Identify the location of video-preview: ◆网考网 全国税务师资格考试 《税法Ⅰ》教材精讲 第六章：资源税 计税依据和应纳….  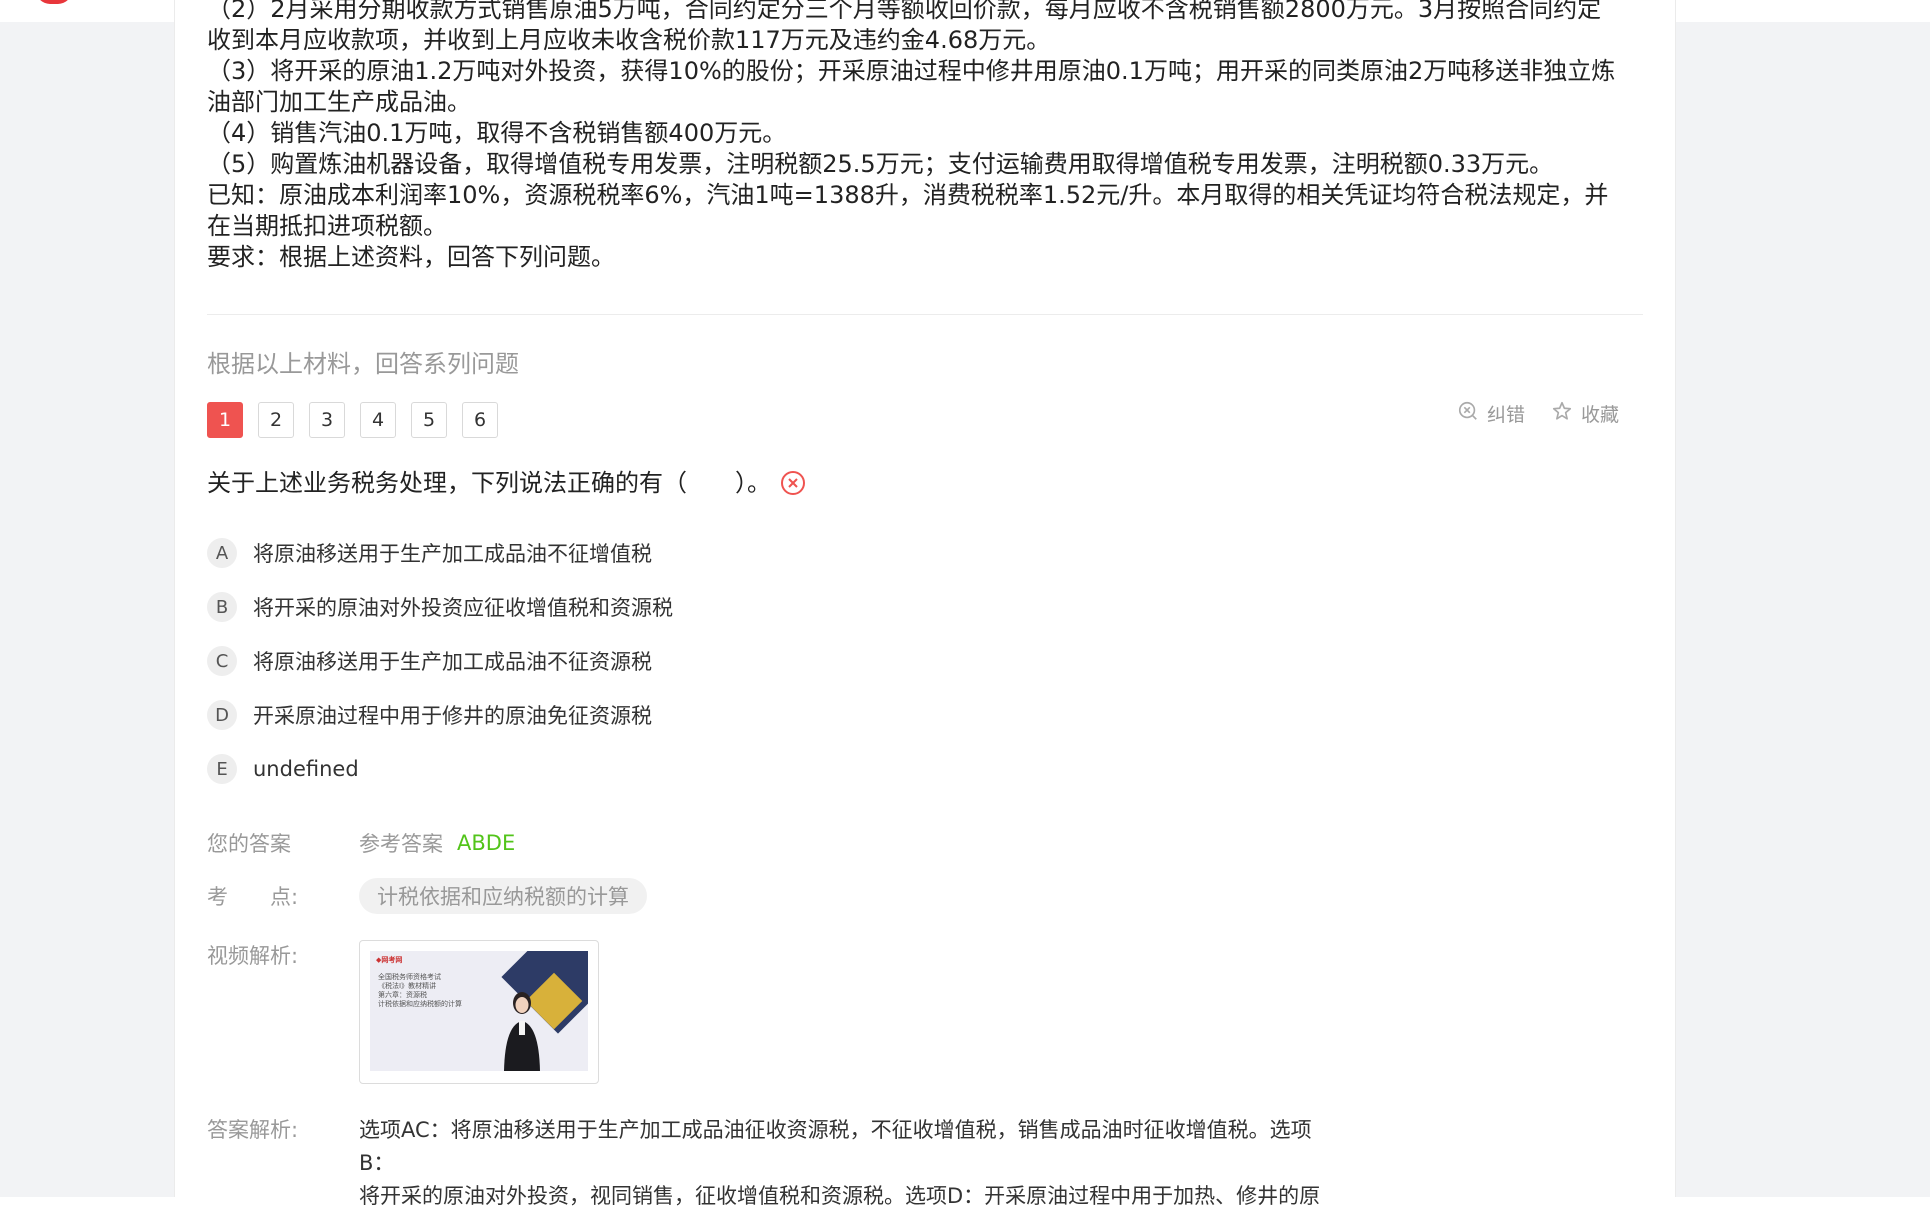
(479, 1011).